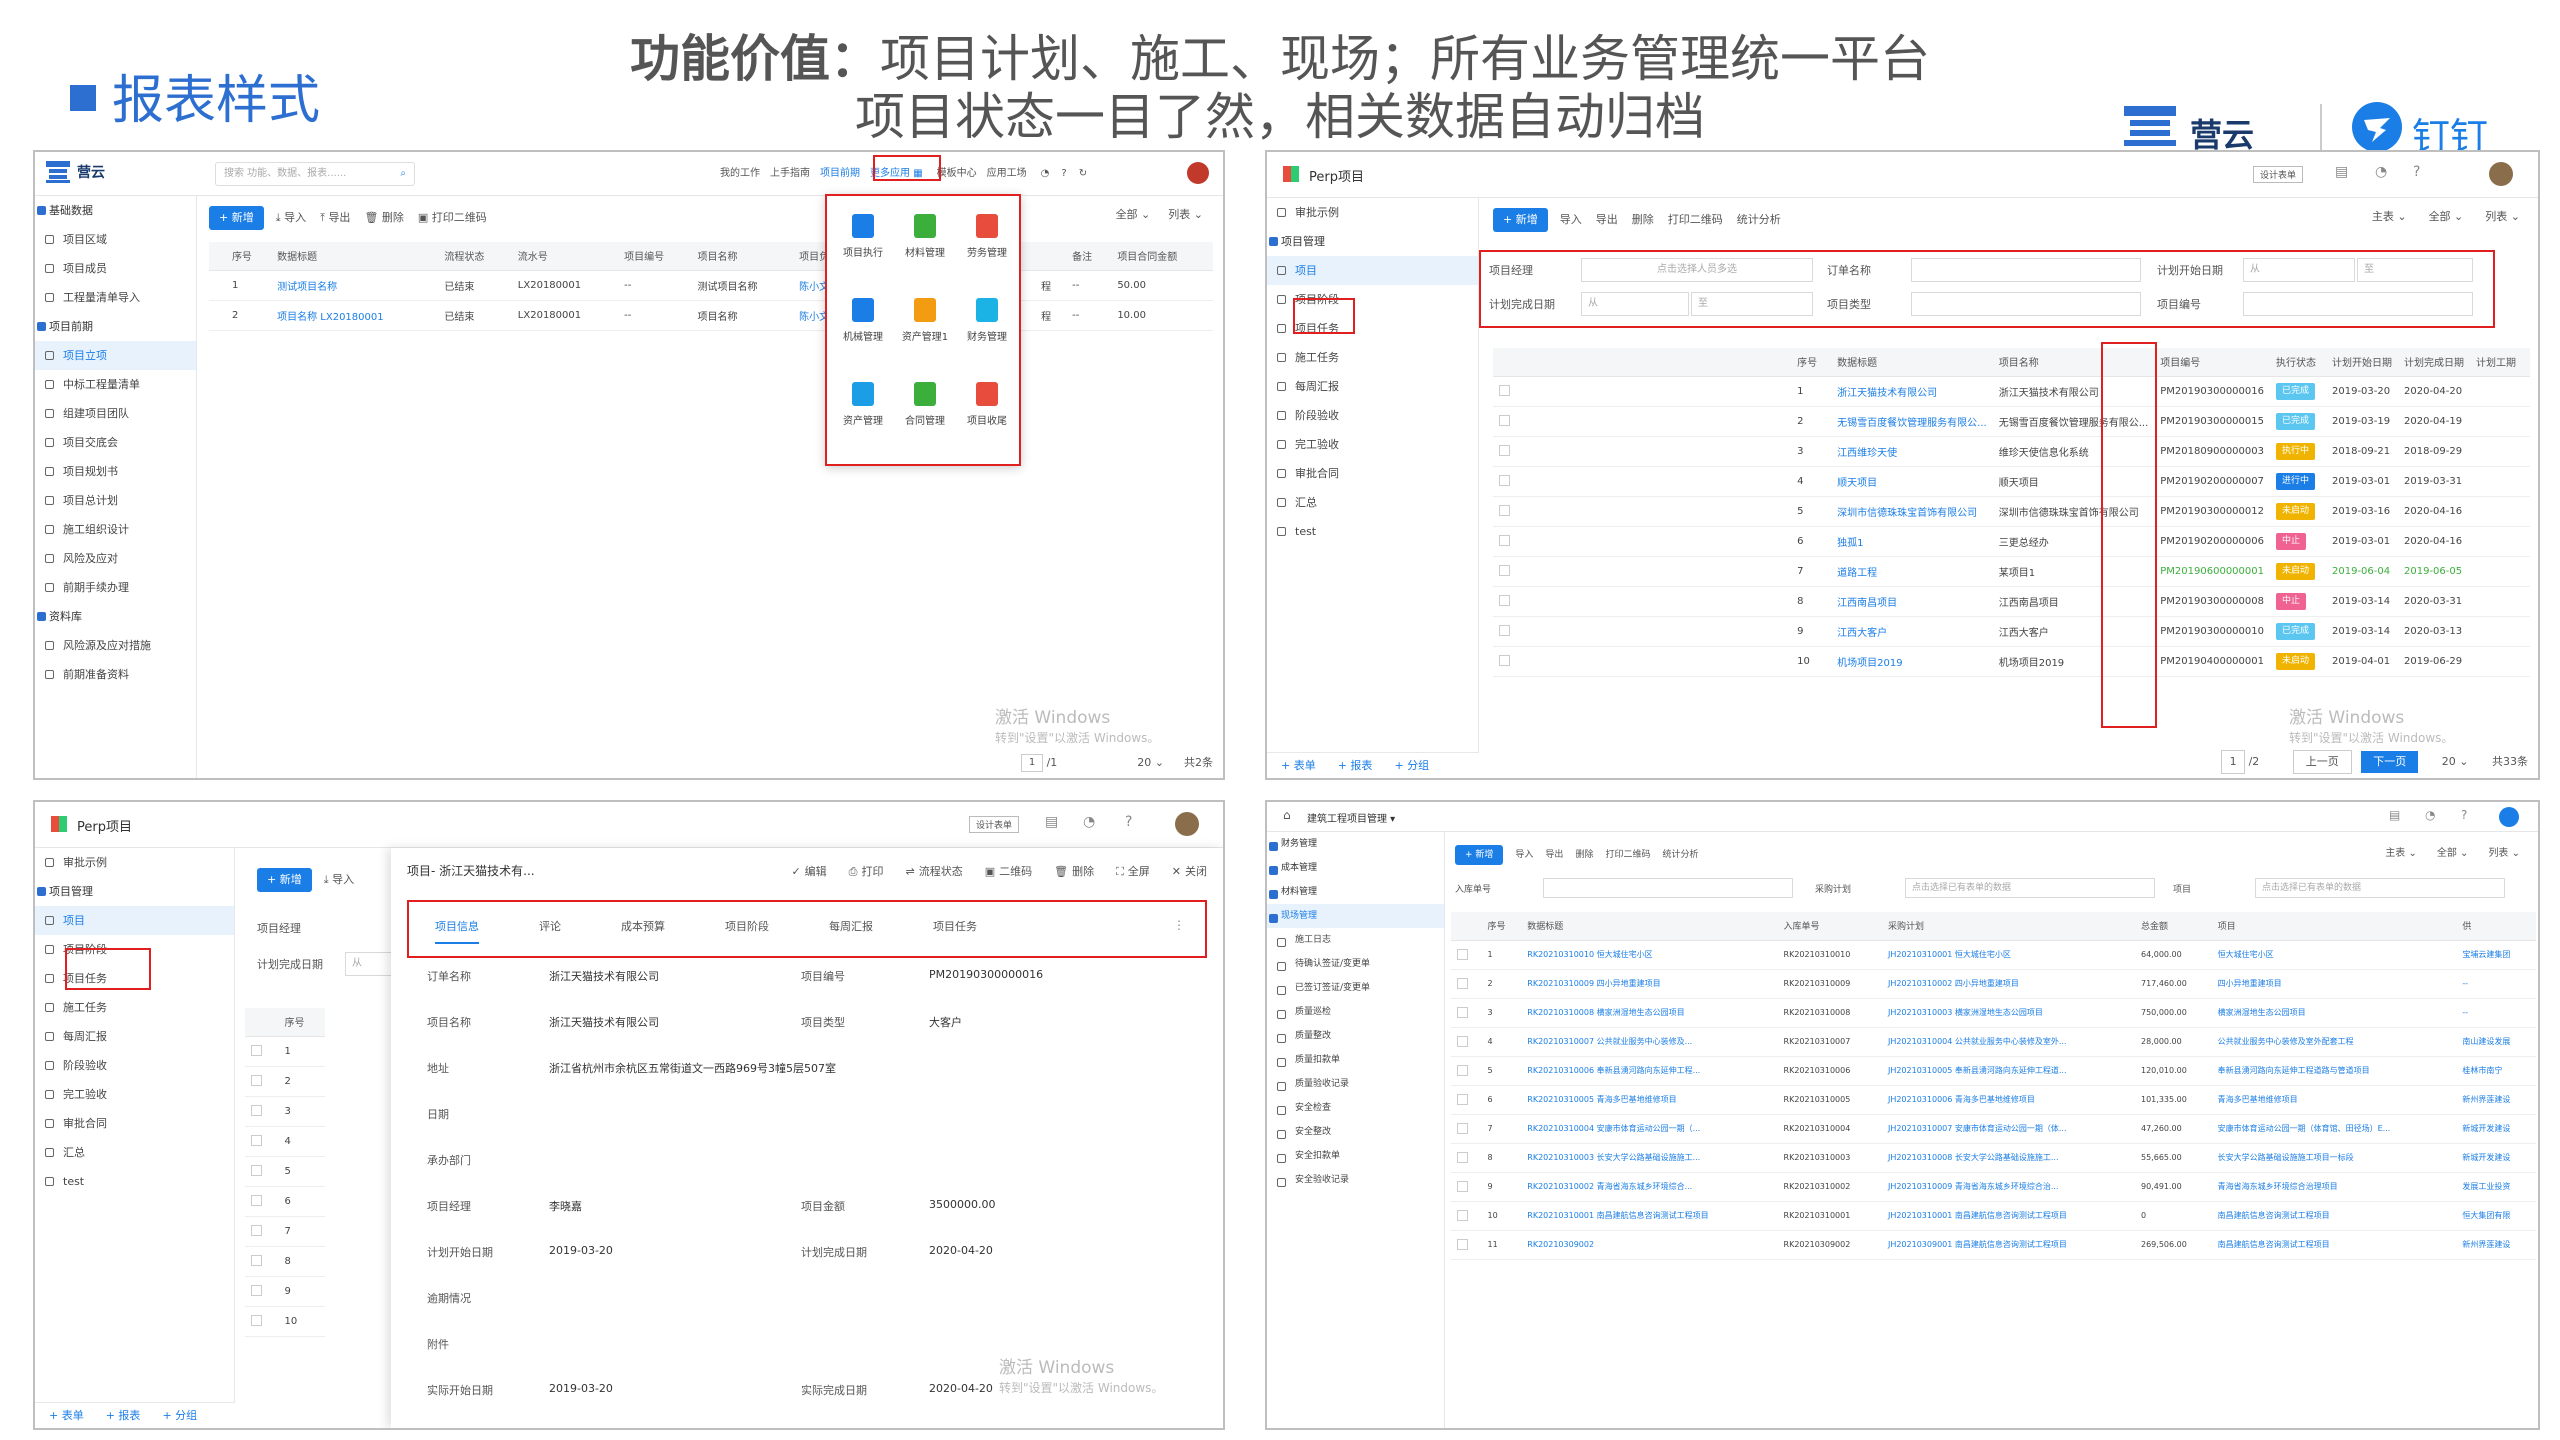  Describe the element at coordinates (2233, 762) in the screenshot. I see `page-input: 1` at that location.